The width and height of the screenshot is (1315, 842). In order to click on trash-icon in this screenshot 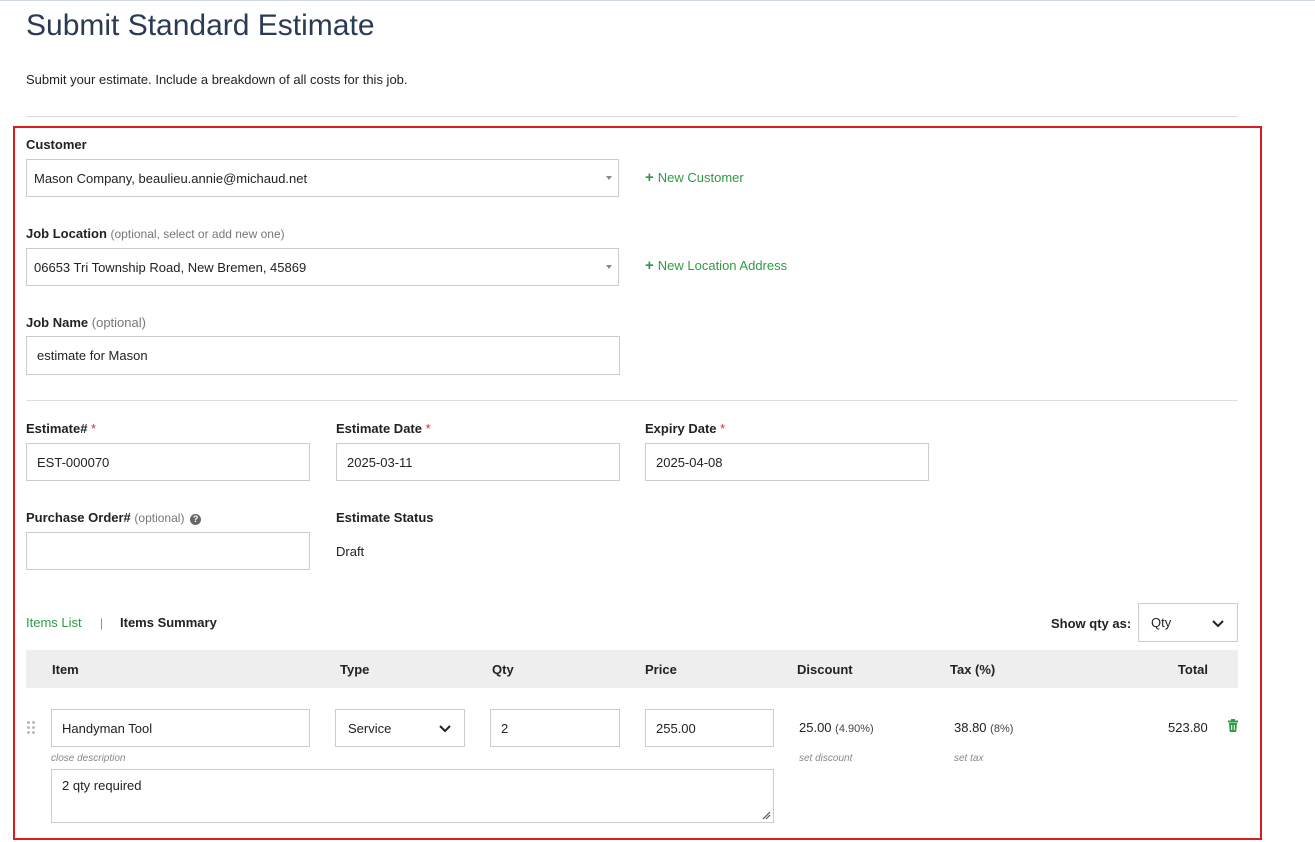, I will do `click(1233, 726)`.